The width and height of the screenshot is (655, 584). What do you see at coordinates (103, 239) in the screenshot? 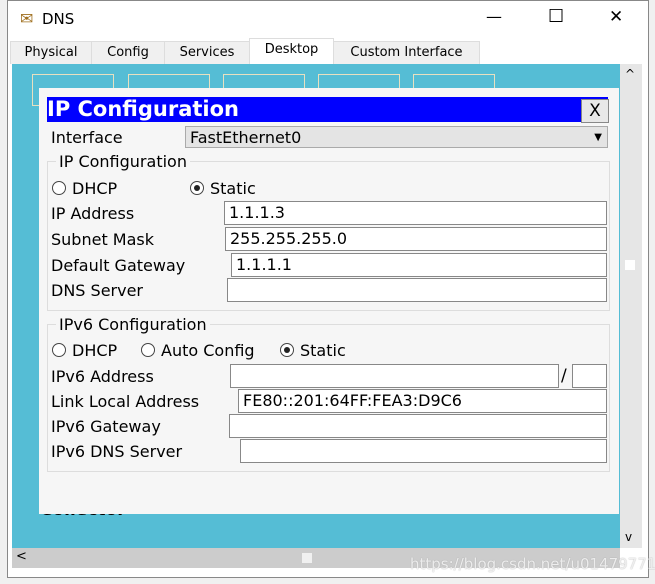
I see `subnet-mask-label: Subnet Mask` at bounding box center [103, 239].